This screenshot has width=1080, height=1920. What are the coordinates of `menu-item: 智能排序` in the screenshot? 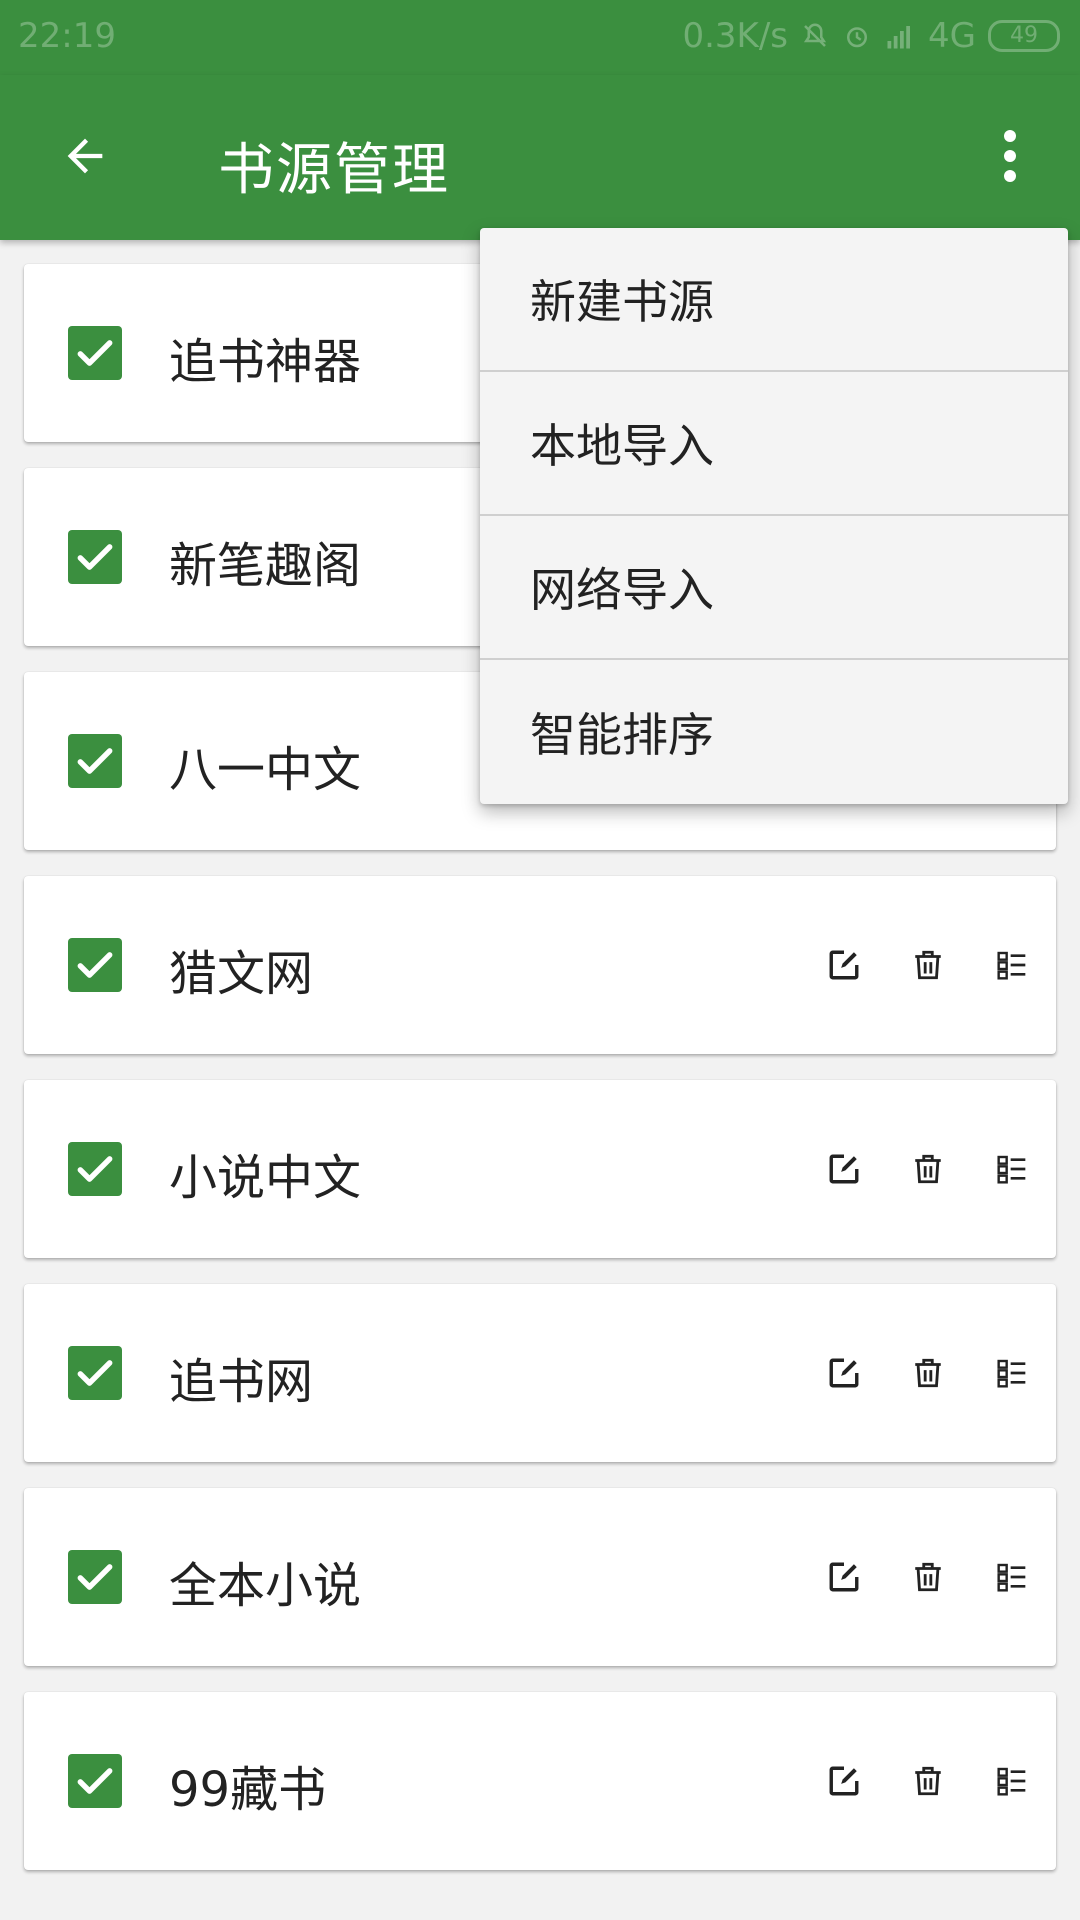 It's located at (774, 732).